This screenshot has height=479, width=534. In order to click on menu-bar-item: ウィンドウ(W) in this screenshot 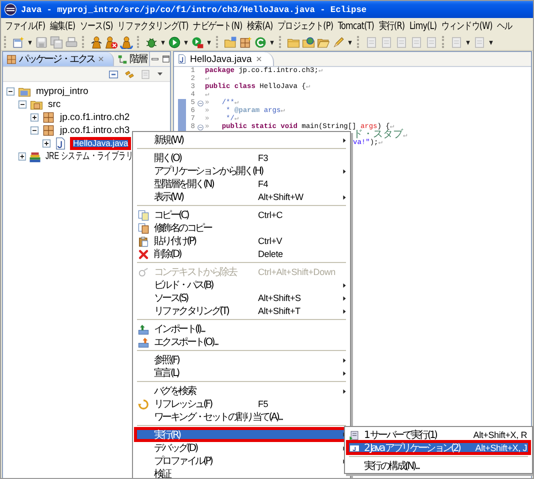, I will do `click(466, 26)`.